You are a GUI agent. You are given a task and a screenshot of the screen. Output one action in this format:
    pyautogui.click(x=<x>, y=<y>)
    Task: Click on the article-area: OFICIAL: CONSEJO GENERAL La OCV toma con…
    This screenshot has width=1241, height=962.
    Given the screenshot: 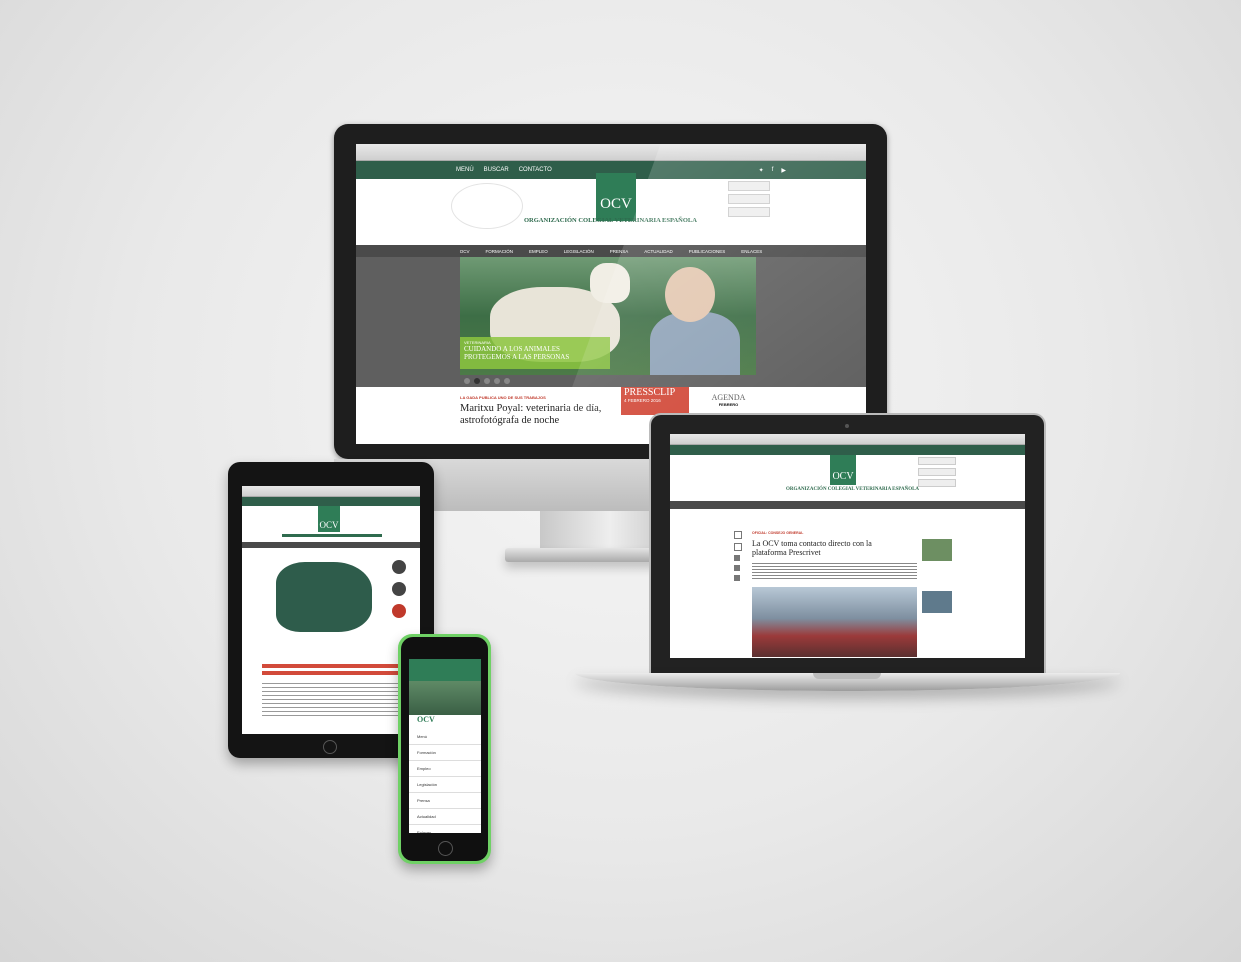 What is the action you would take?
    pyautogui.click(x=847, y=583)
    